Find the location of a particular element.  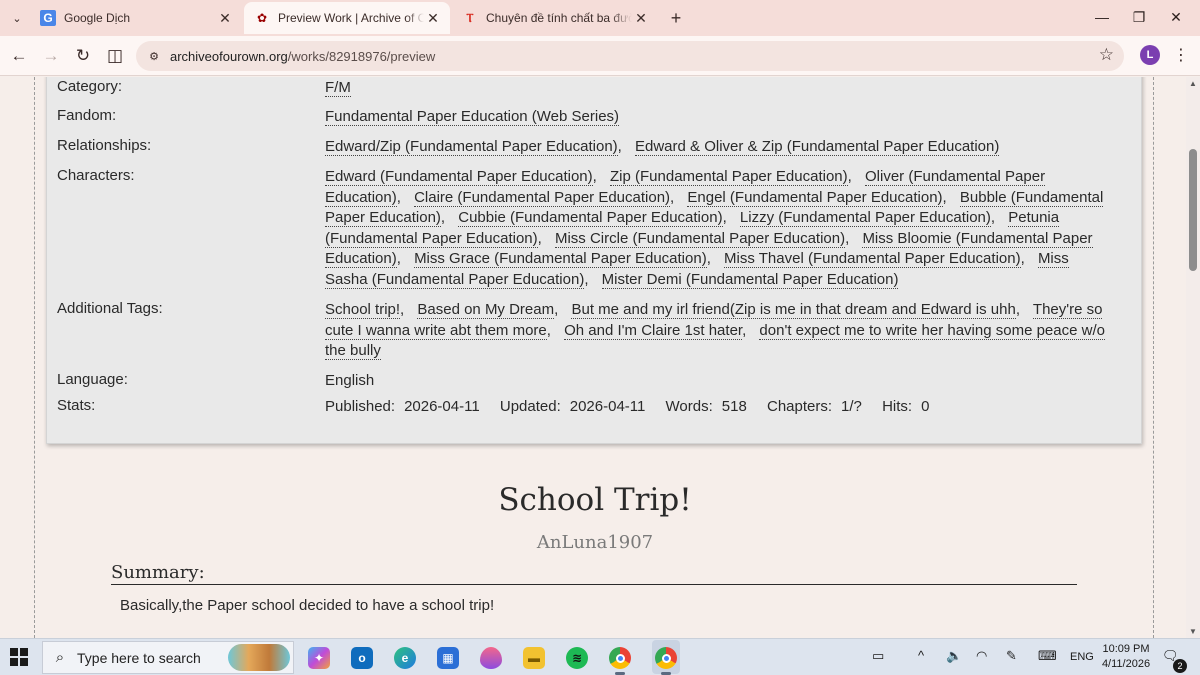

scroll-up-icon: ▲ is located at coordinates (1193, 83).